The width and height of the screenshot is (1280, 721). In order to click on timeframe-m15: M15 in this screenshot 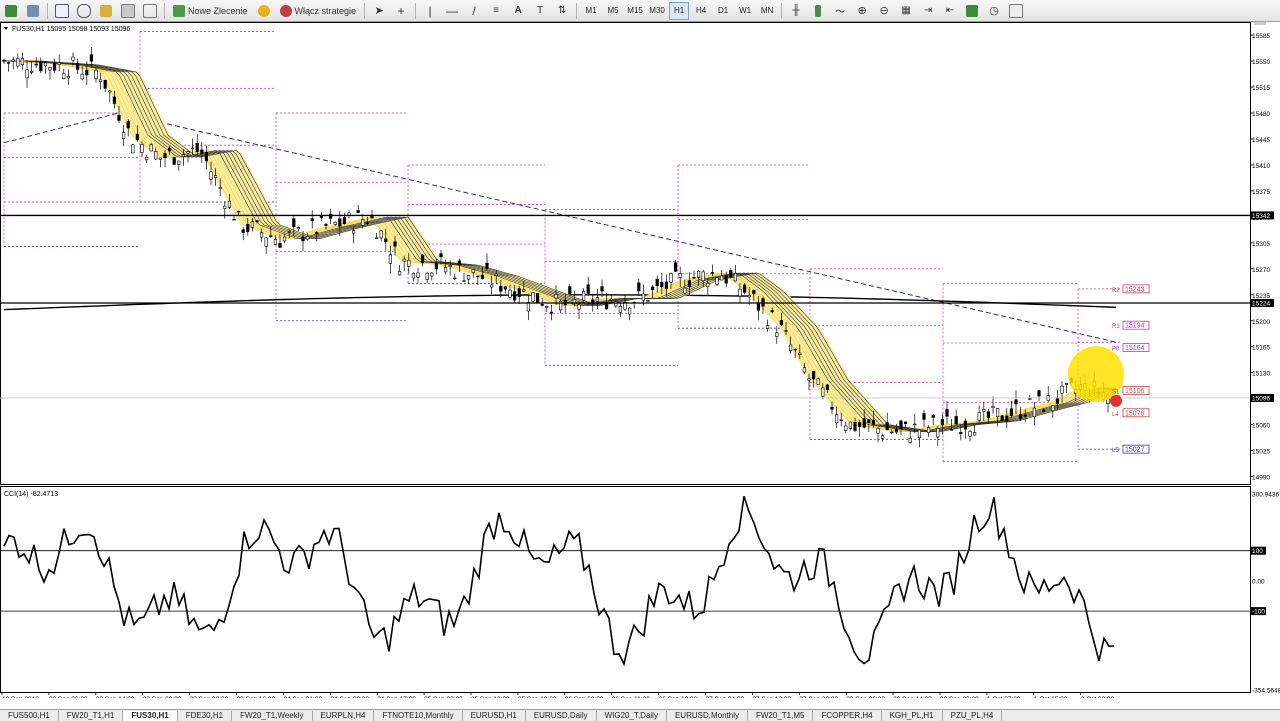, I will do `click(635, 11)`.